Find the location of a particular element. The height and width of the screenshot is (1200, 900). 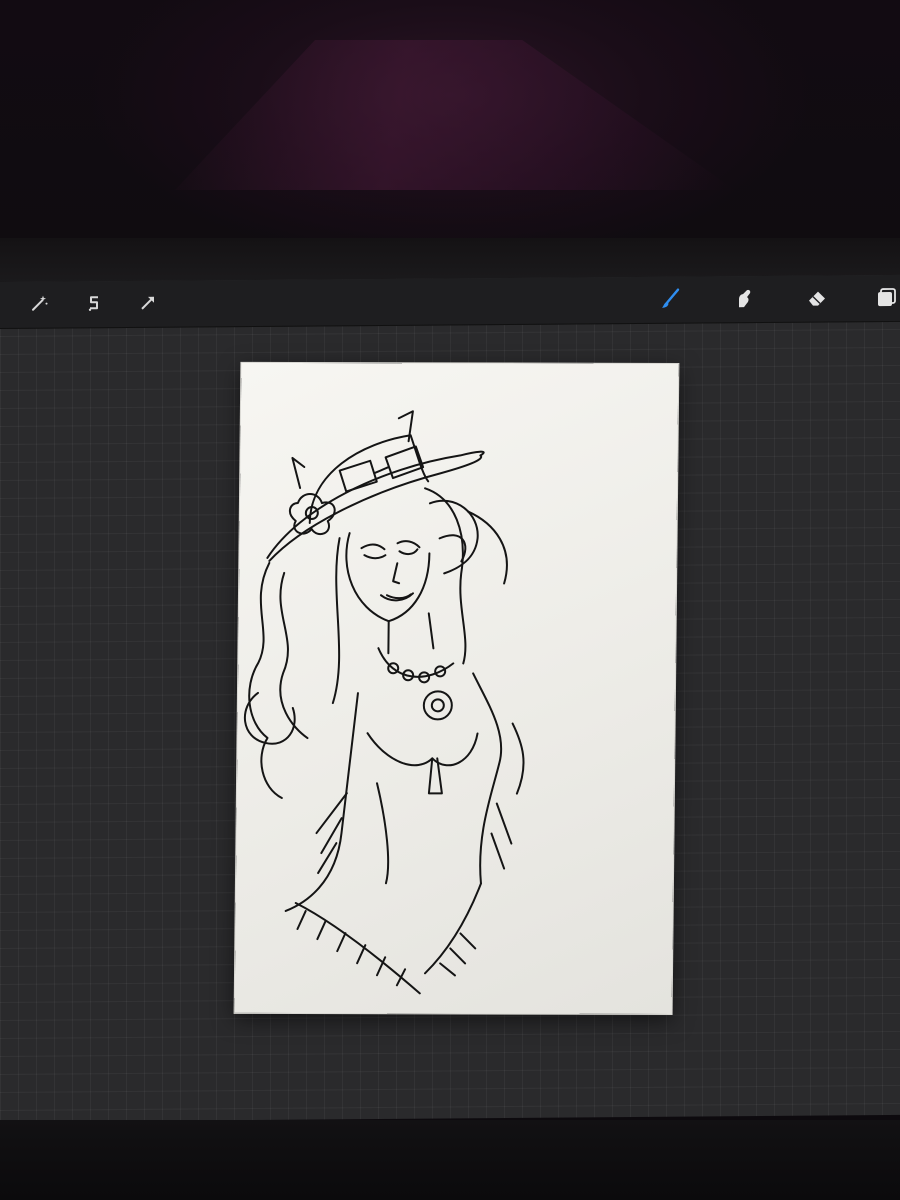

smudge-tool-button is located at coordinates (744, 300).